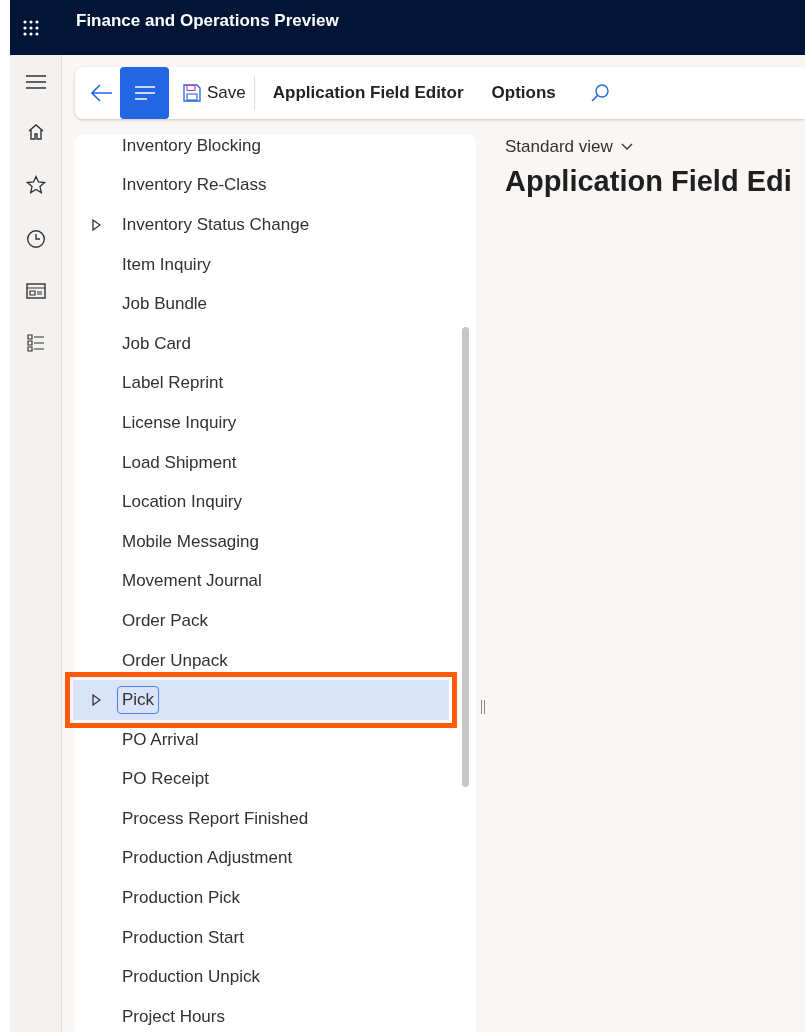 Image resolution: width=805 pixels, height=1032 pixels. Describe the element at coordinates (261, 264) in the screenshot. I see `tree-item: Item Inquiry` at that location.